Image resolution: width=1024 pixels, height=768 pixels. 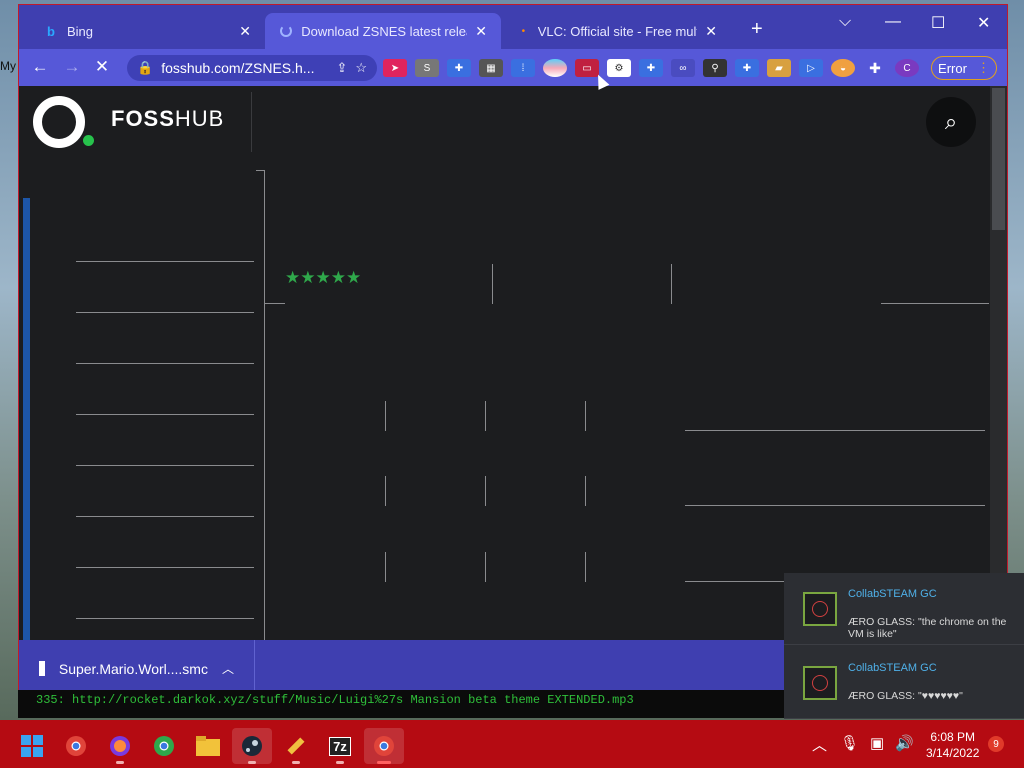 I want to click on minimize-button: —, so click(x=893, y=22).